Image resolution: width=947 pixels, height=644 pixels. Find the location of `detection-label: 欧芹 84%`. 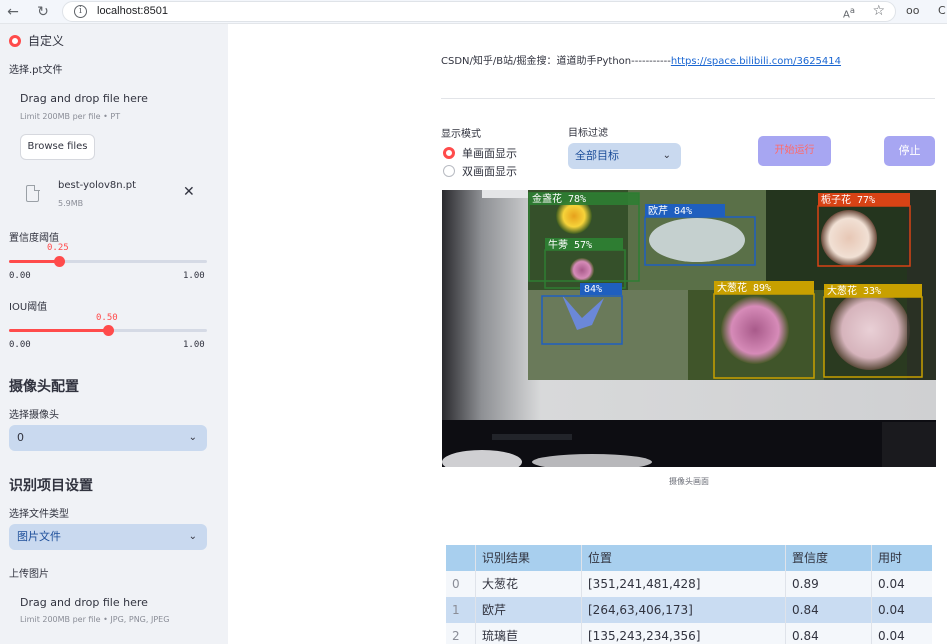

detection-label: 欧芹 84% is located at coordinates (670, 211).